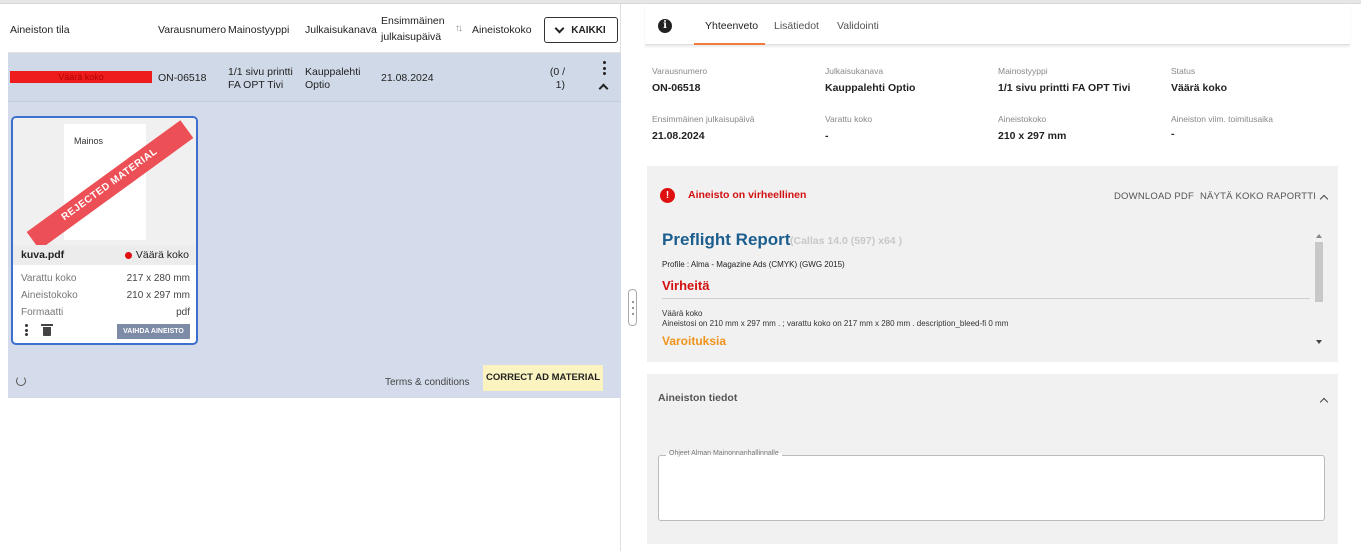 The height and width of the screenshot is (551, 1361). What do you see at coordinates (726, 239) in the screenshot?
I see `preflight-title: Preflight Report` at bounding box center [726, 239].